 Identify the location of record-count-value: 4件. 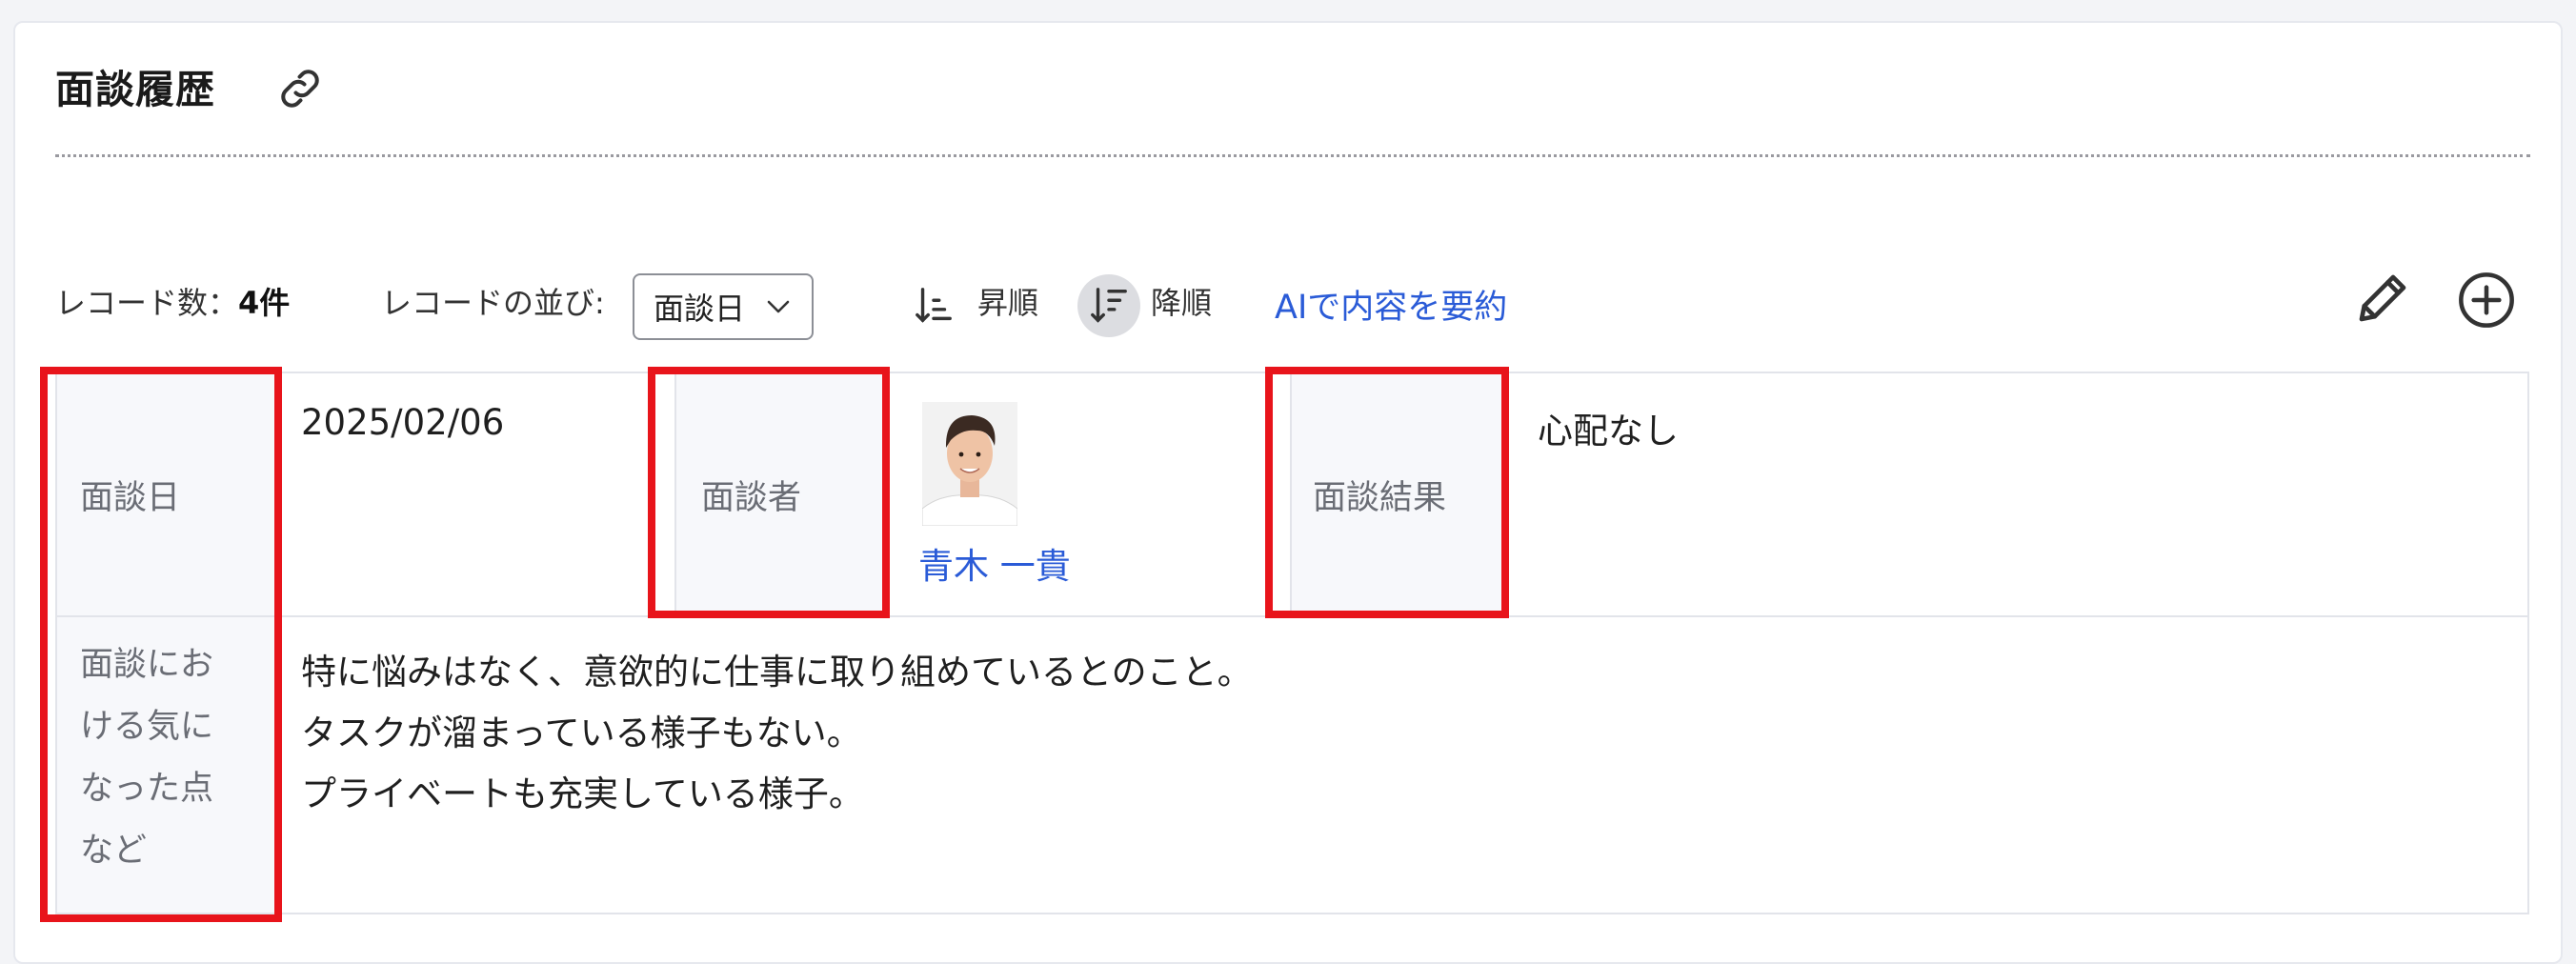
(264, 303).